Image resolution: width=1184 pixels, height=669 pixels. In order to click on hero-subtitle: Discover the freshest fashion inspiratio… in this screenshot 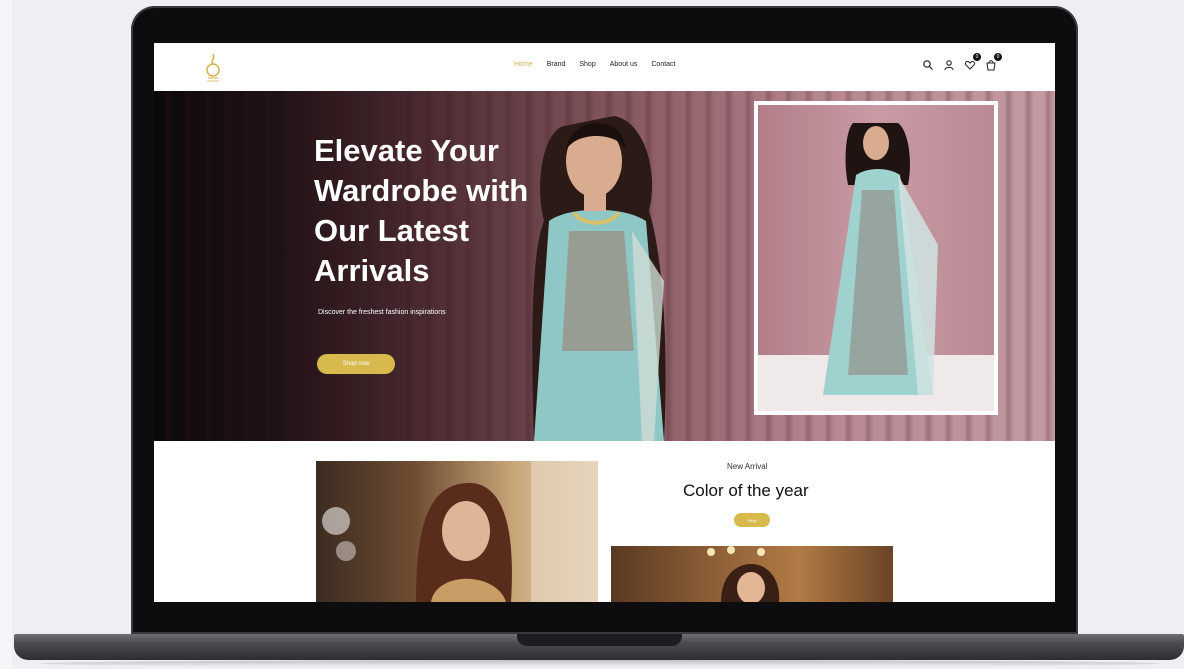, I will do `click(382, 312)`.